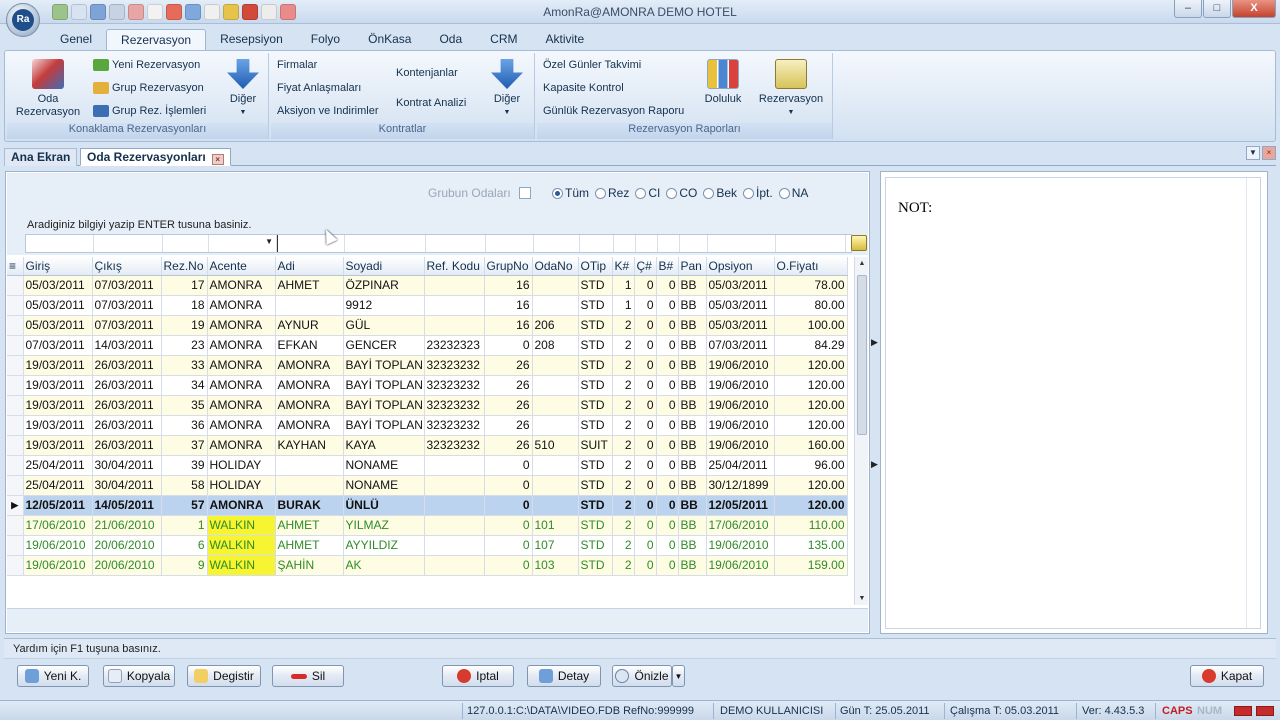 The height and width of the screenshot is (720, 1280). Describe the element at coordinates (791, 89) in the screenshot. I see `rezervasyon-report-button: Rezervasyon ▼` at that location.